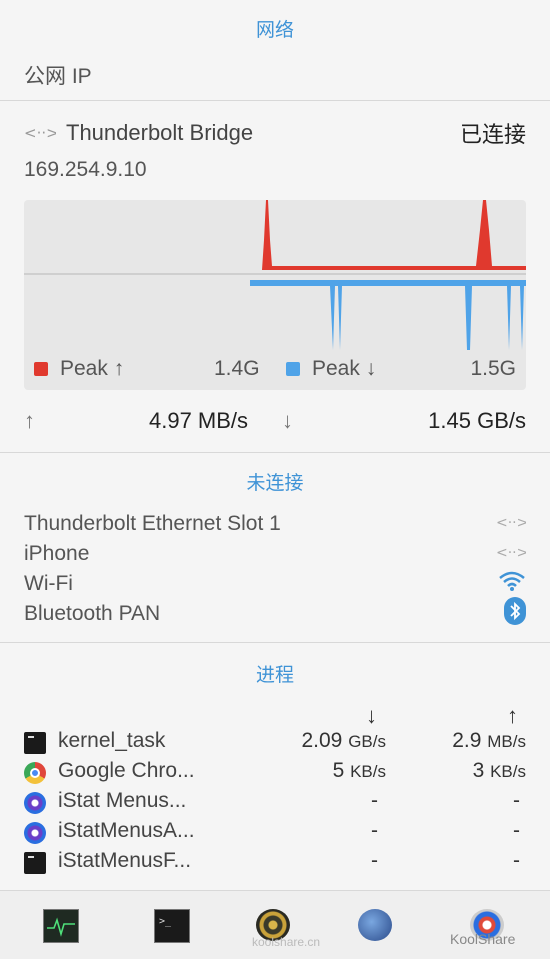 Image resolution: width=550 pixels, height=959 pixels. I want to click on terminal-icon: >_, so click(165, 921).